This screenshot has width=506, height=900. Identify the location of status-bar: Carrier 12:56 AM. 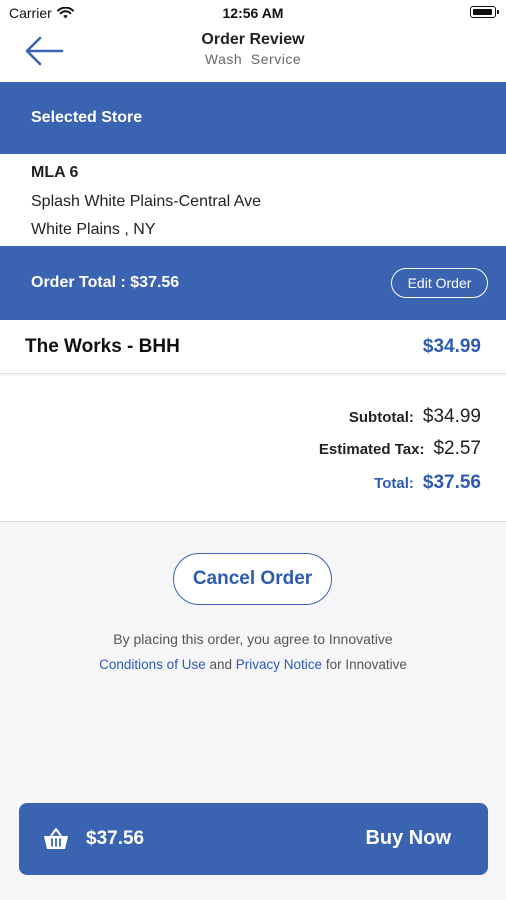
(253, 13).